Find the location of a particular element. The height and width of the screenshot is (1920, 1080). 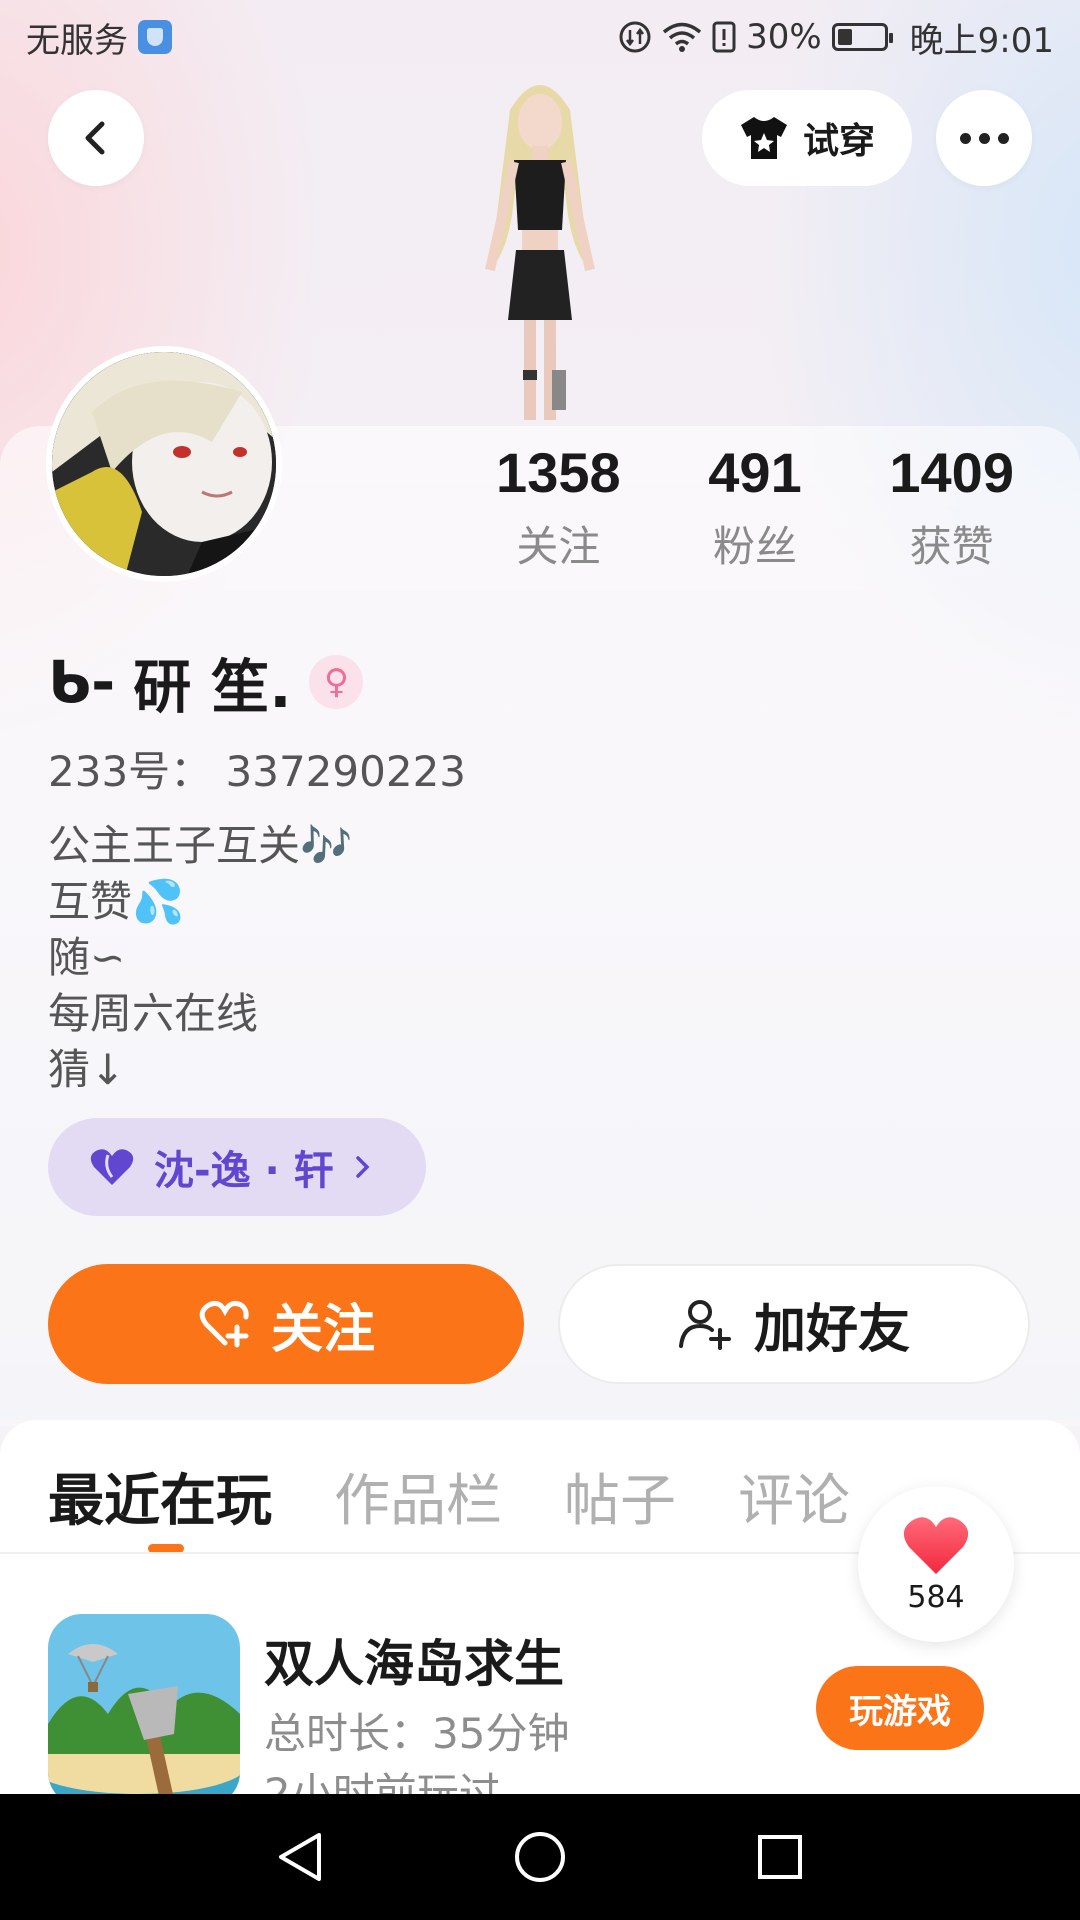

game-duration: 总时长：35分钟 is located at coordinates (417, 1733).